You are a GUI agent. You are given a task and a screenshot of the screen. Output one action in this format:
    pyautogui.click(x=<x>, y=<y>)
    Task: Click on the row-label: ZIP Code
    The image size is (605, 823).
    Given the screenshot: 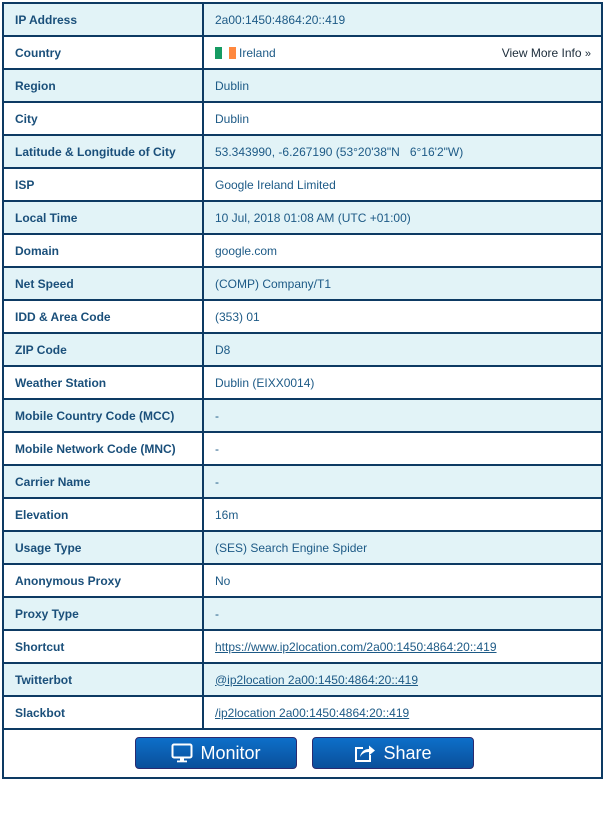 What is the action you would take?
    pyautogui.click(x=103, y=349)
    